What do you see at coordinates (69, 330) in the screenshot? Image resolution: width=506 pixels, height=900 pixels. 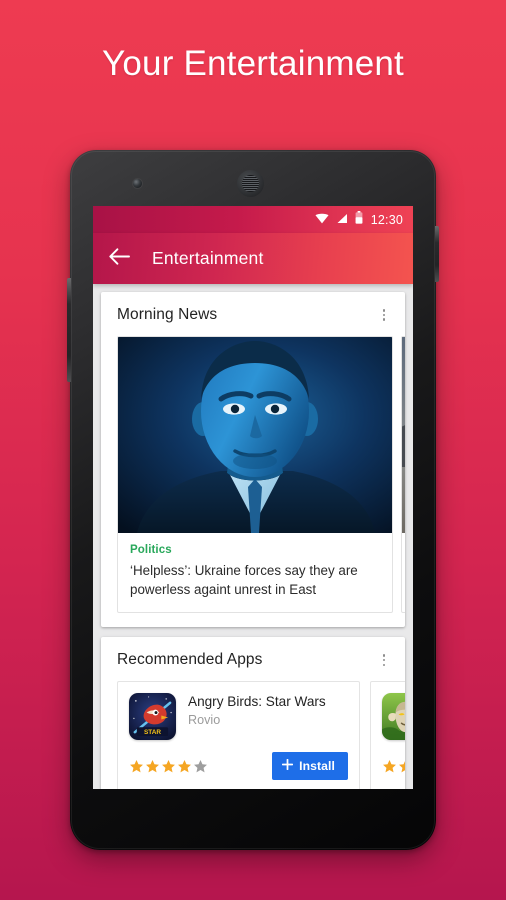 I see `volume-rocker-button` at bounding box center [69, 330].